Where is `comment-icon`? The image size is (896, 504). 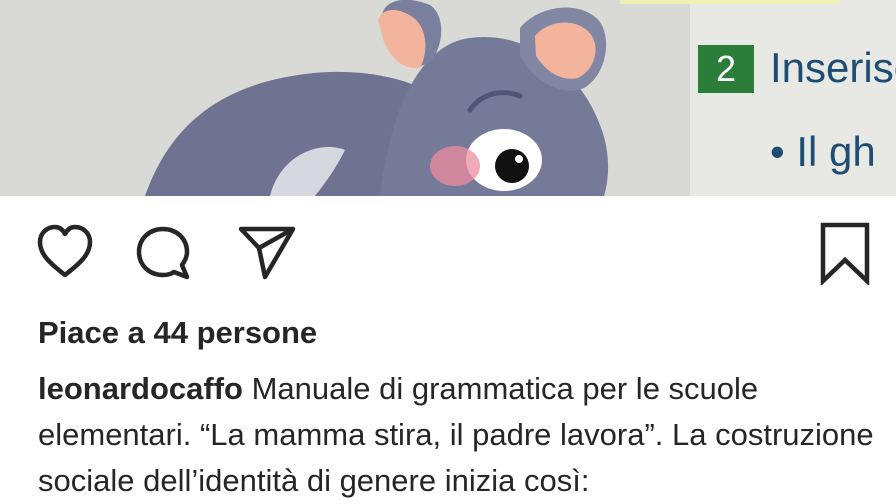
comment-icon is located at coordinates (163, 253).